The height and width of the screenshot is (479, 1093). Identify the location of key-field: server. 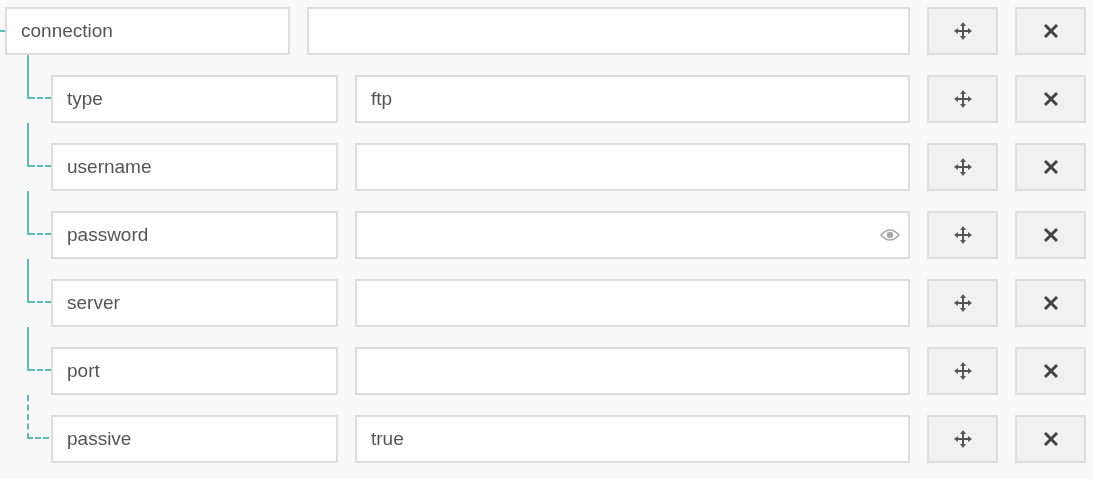
(194, 303).